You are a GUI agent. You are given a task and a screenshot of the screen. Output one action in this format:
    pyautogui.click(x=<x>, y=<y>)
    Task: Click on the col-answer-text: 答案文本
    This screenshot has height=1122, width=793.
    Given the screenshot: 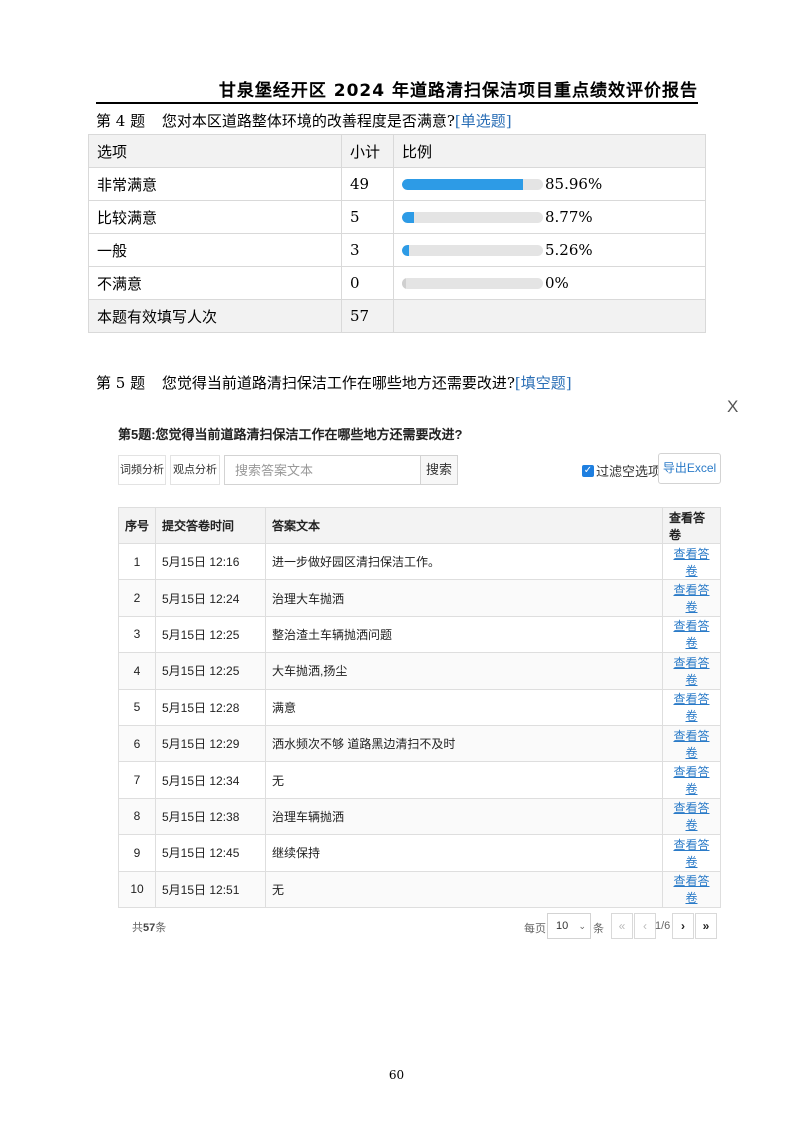 What is the action you would take?
    pyautogui.click(x=464, y=525)
    